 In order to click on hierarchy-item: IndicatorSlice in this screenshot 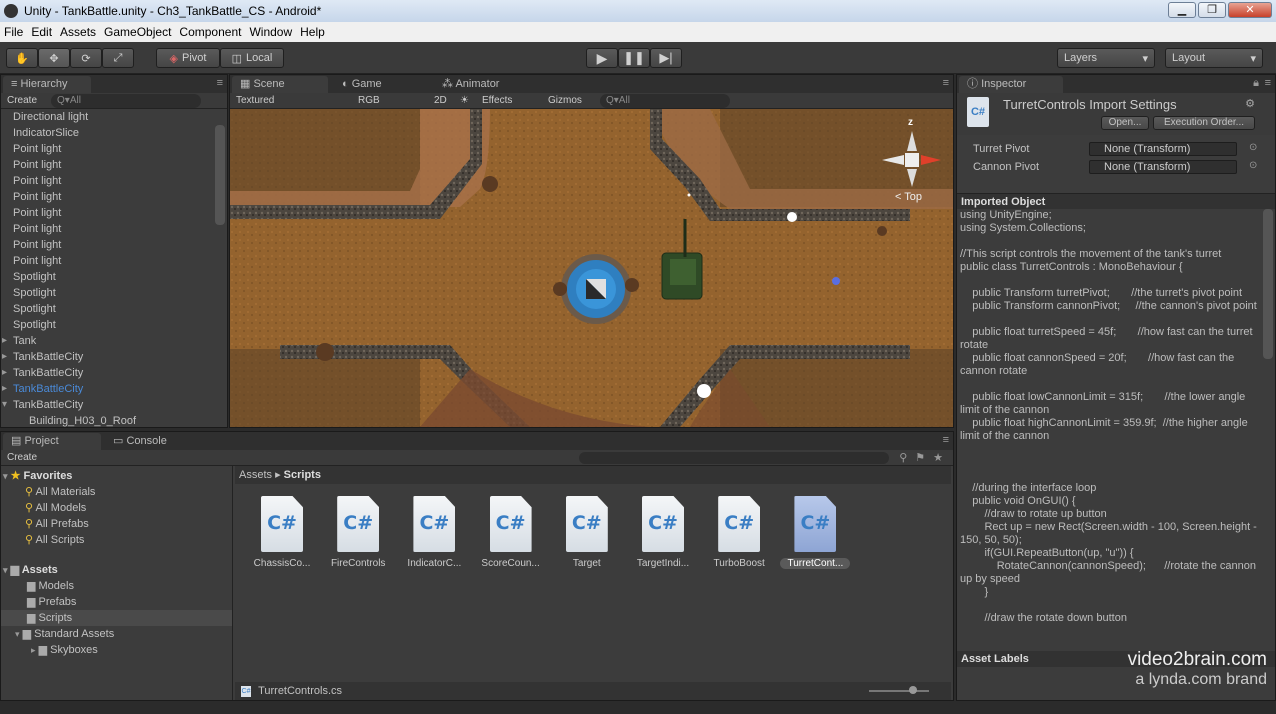, I will do `click(40, 133)`.